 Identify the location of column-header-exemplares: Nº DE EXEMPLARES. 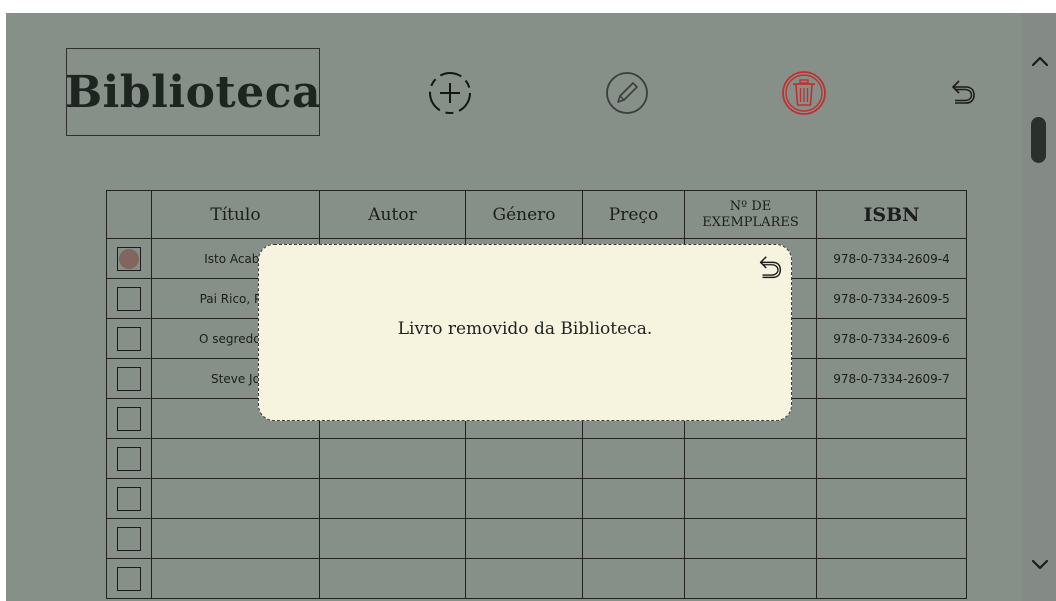
(750, 214).